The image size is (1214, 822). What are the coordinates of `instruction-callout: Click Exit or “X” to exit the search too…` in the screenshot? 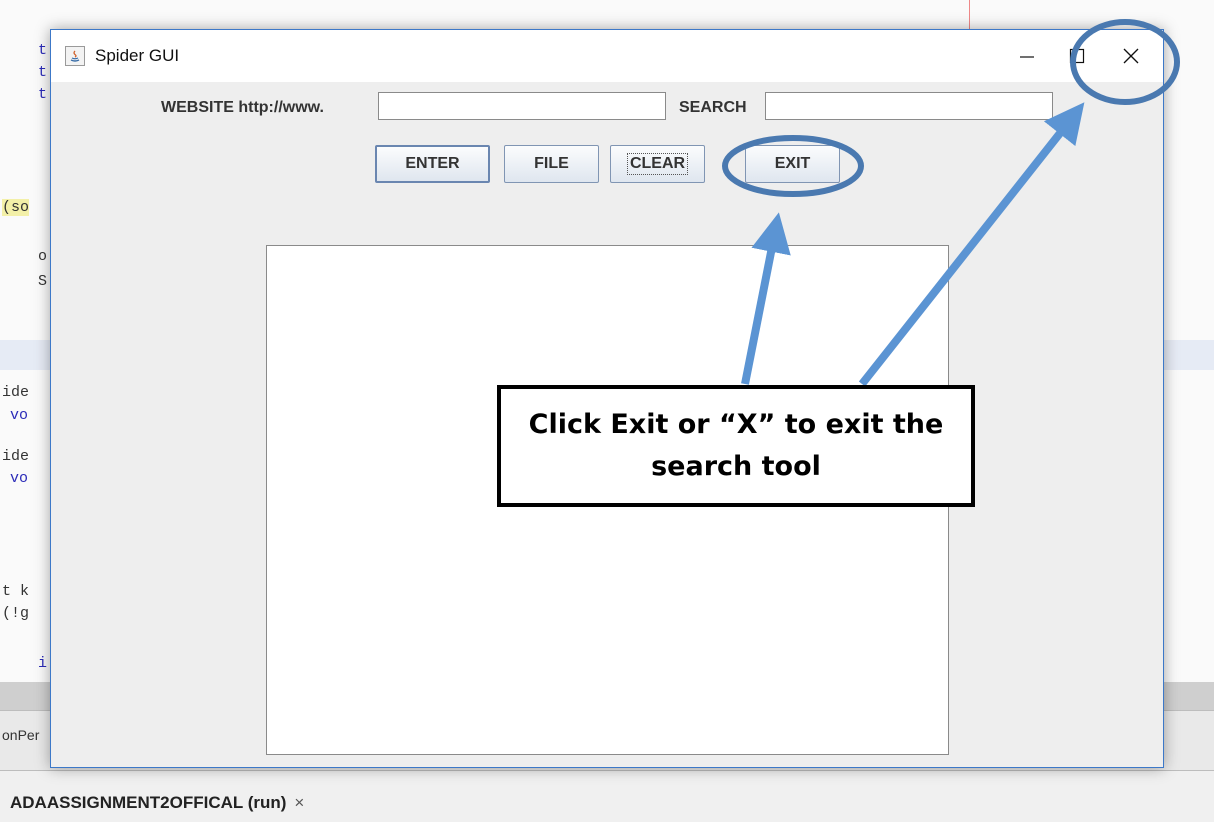 It's located at (736, 446).